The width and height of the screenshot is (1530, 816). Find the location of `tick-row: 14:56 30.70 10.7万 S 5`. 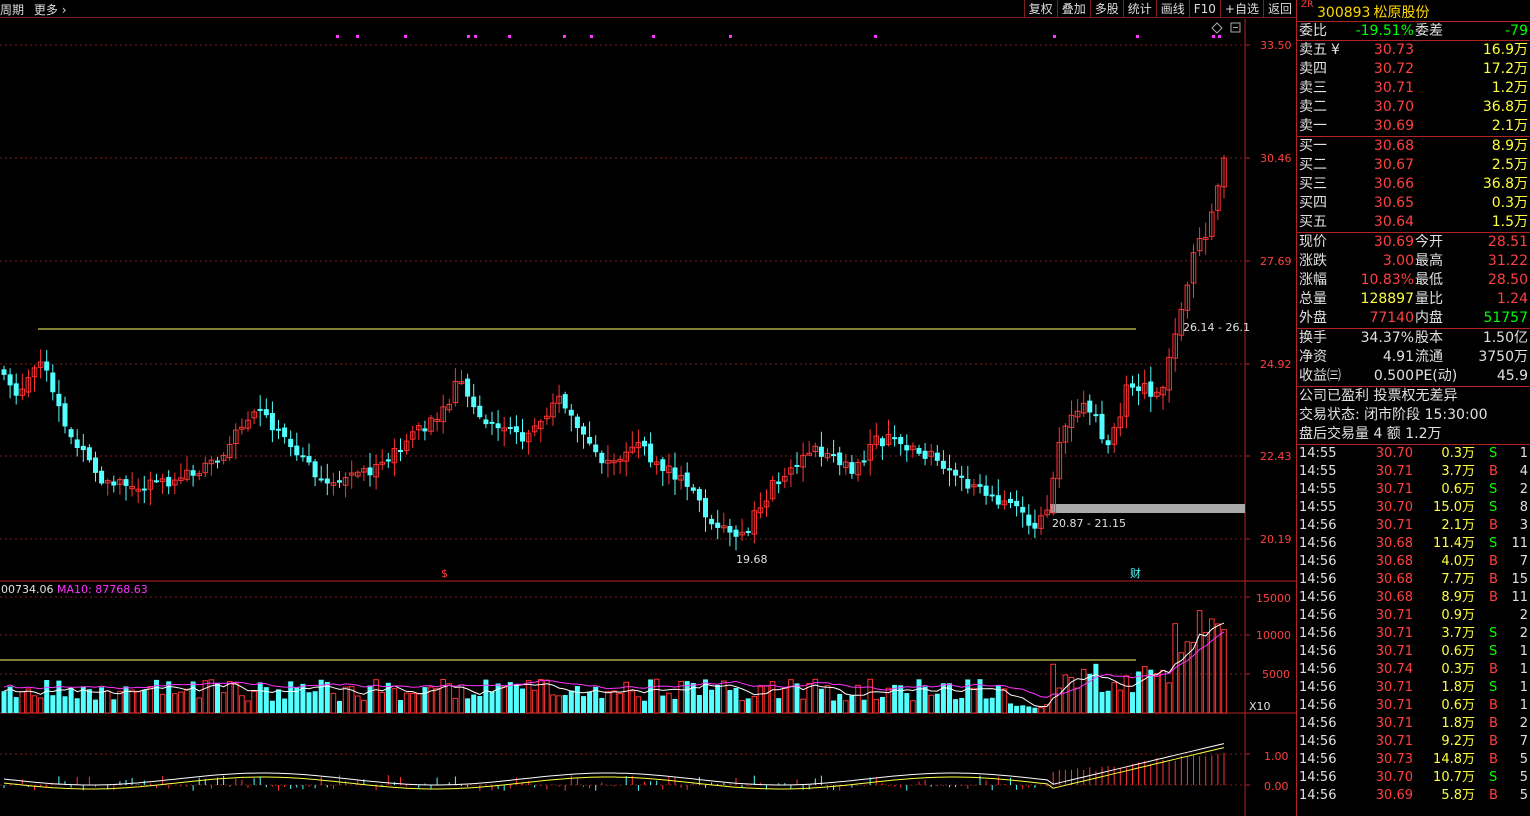

tick-row: 14:56 30.70 10.7万 S 5 is located at coordinates (1413, 778).